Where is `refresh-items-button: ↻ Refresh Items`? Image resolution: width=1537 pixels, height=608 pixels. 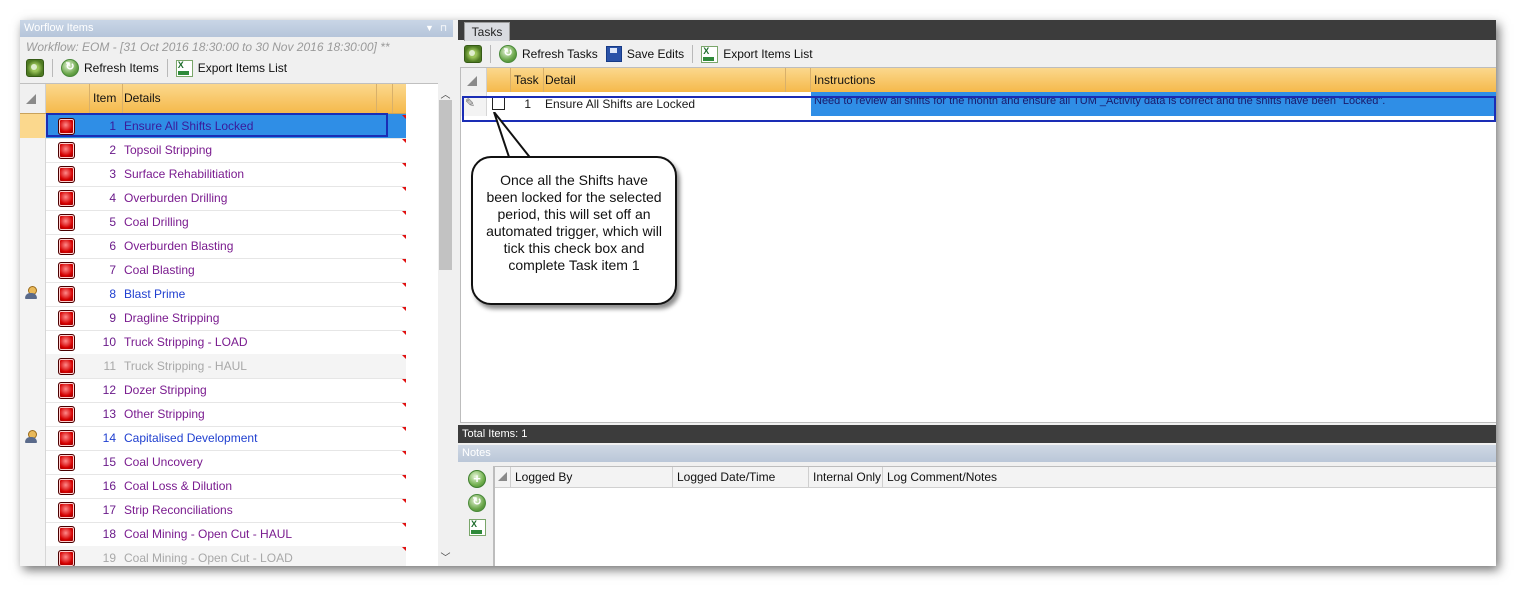
refresh-items-button: ↻ Refresh Items is located at coordinates (110, 68).